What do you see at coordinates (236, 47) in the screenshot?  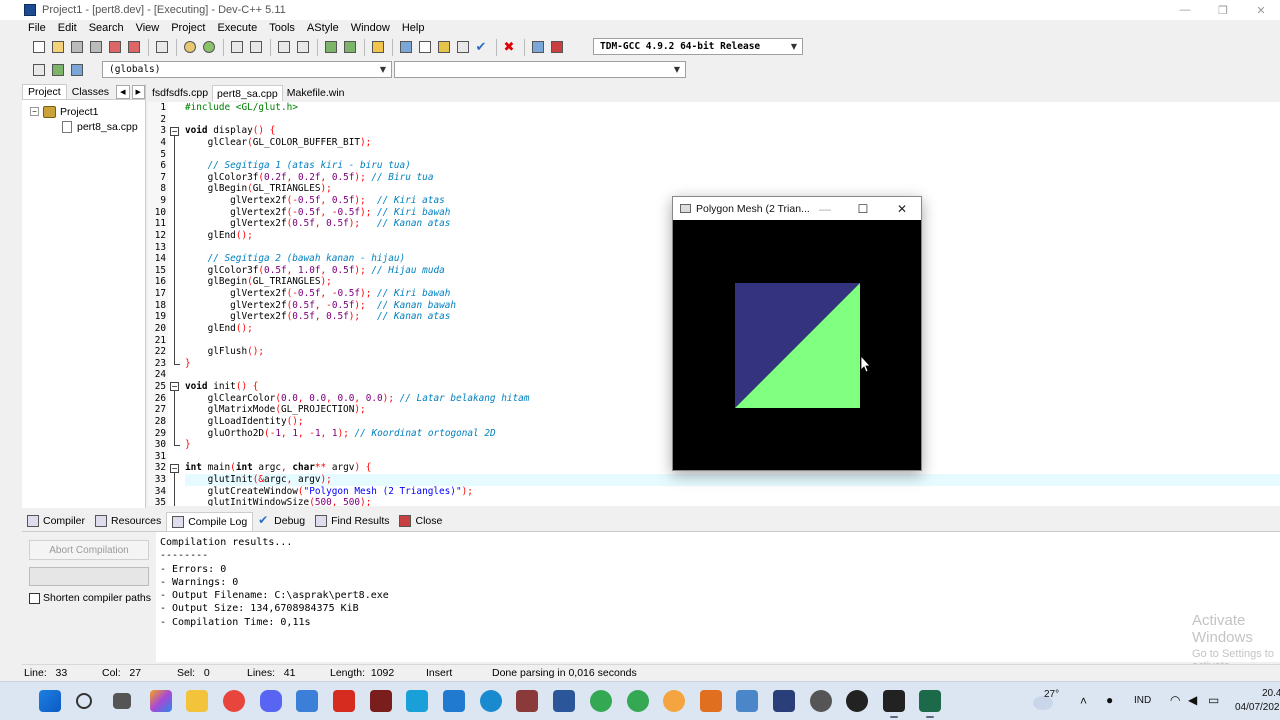 I see `find-button` at bounding box center [236, 47].